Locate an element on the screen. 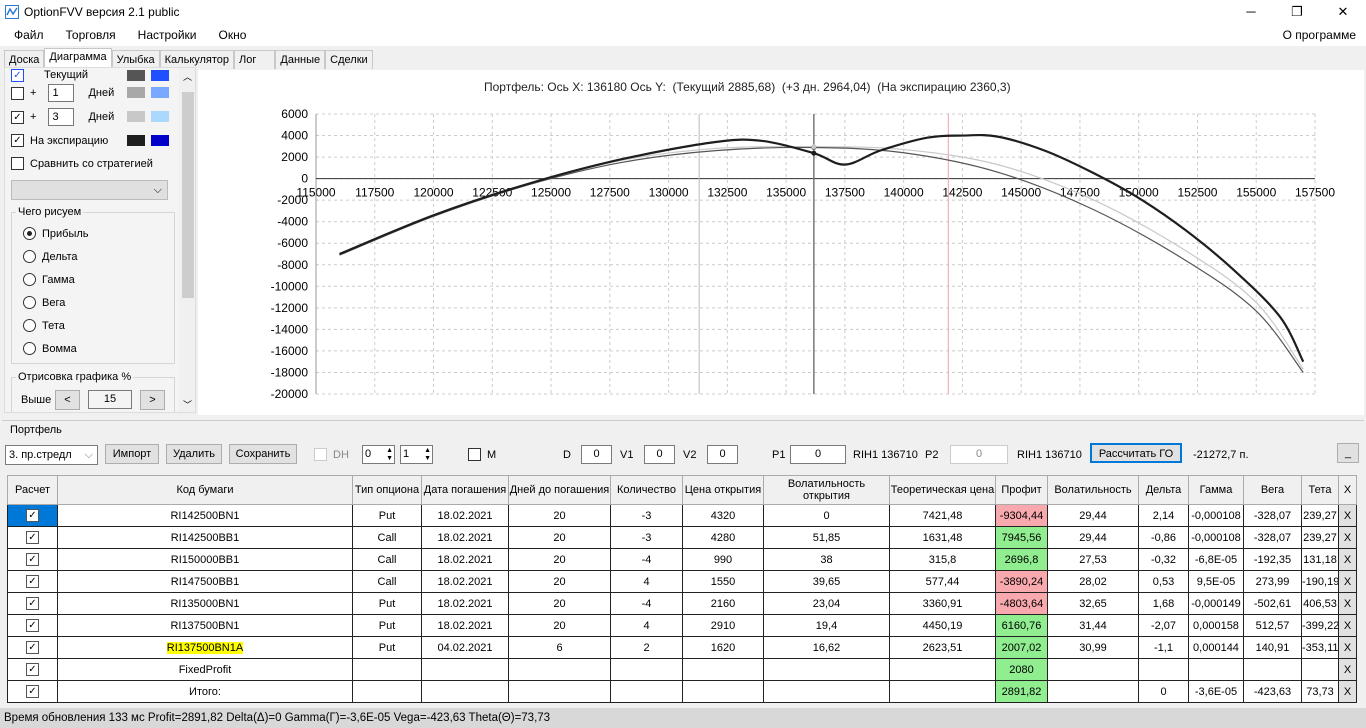 The image size is (1366, 728). scroll-up-icon: ︿ is located at coordinates (187, 76).